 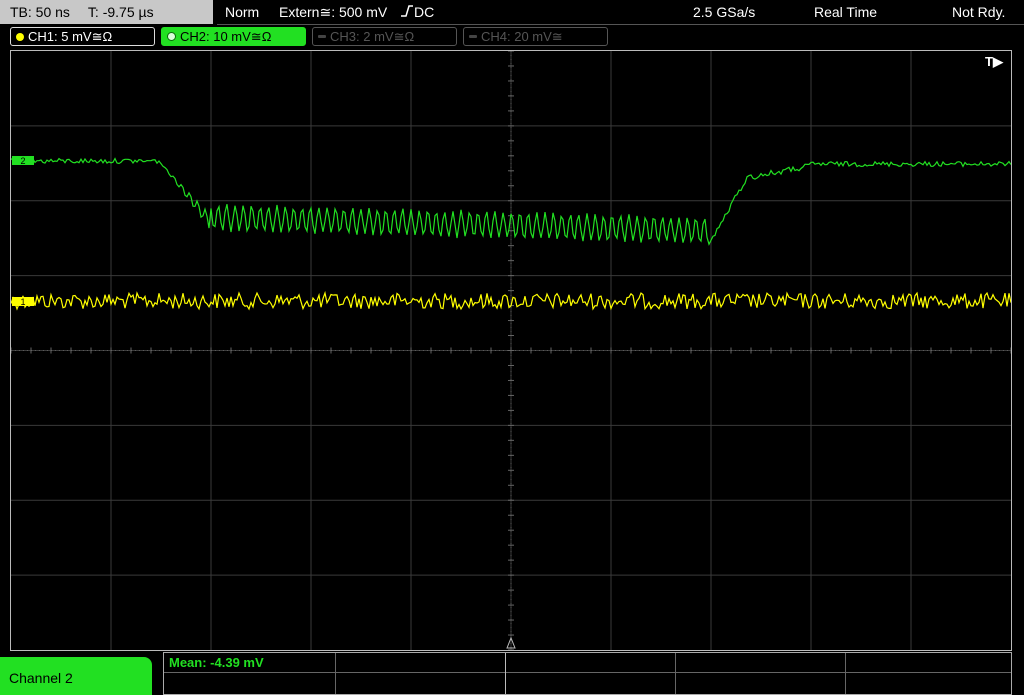 I want to click on acquisition-mode: Real Time, so click(x=846, y=12).